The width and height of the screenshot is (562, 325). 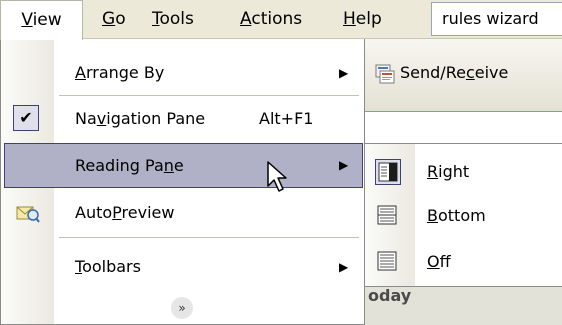 What do you see at coordinates (129, 165) in the screenshot?
I see `reading-pane-label: Reading Pane` at bounding box center [129, 165].